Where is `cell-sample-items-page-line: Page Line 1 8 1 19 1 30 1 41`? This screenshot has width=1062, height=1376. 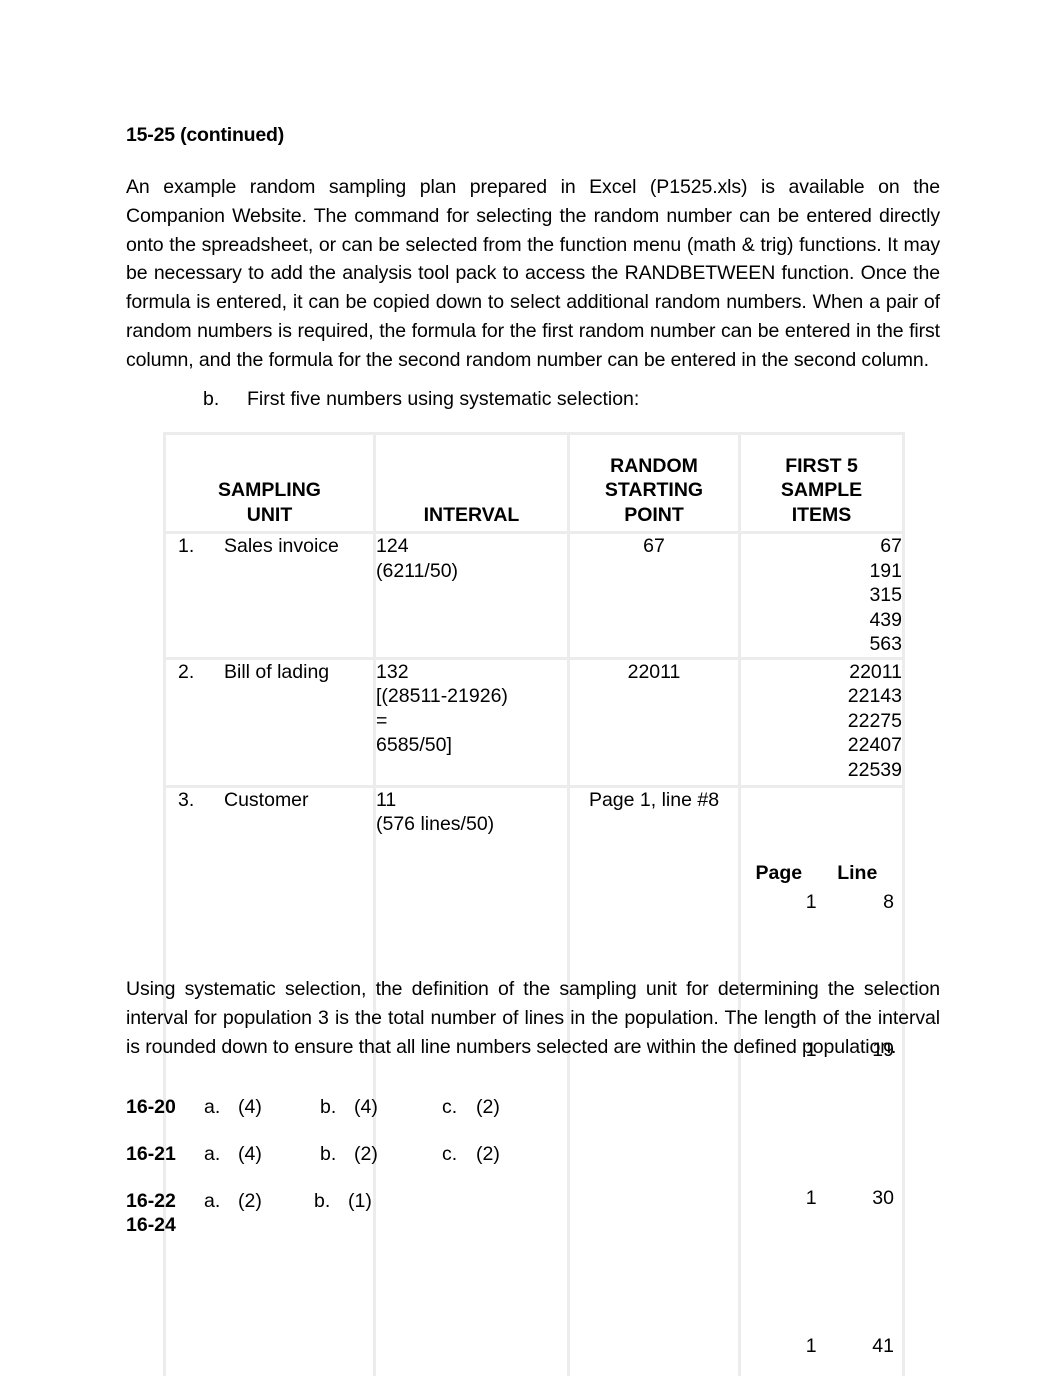 cell-sample-items-page-line: Page Line 1 8 1 19 1 30 1 41 is located at coordinates (821, 1080).